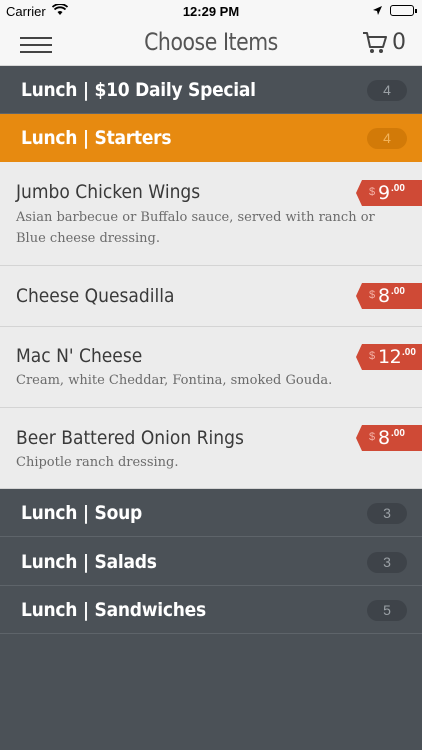  Describe the element at coordinates (96, 138) in the screenshot. I see `category-label: Lunch | Starters` at that location.